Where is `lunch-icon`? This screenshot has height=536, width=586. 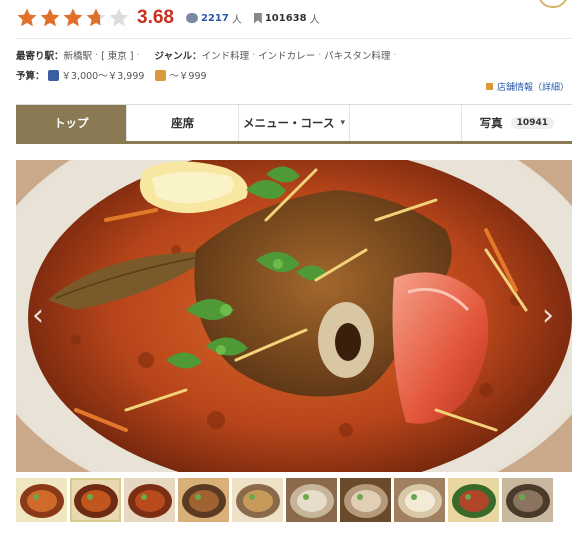
lunch-icon is located at coordinates (161, 75).